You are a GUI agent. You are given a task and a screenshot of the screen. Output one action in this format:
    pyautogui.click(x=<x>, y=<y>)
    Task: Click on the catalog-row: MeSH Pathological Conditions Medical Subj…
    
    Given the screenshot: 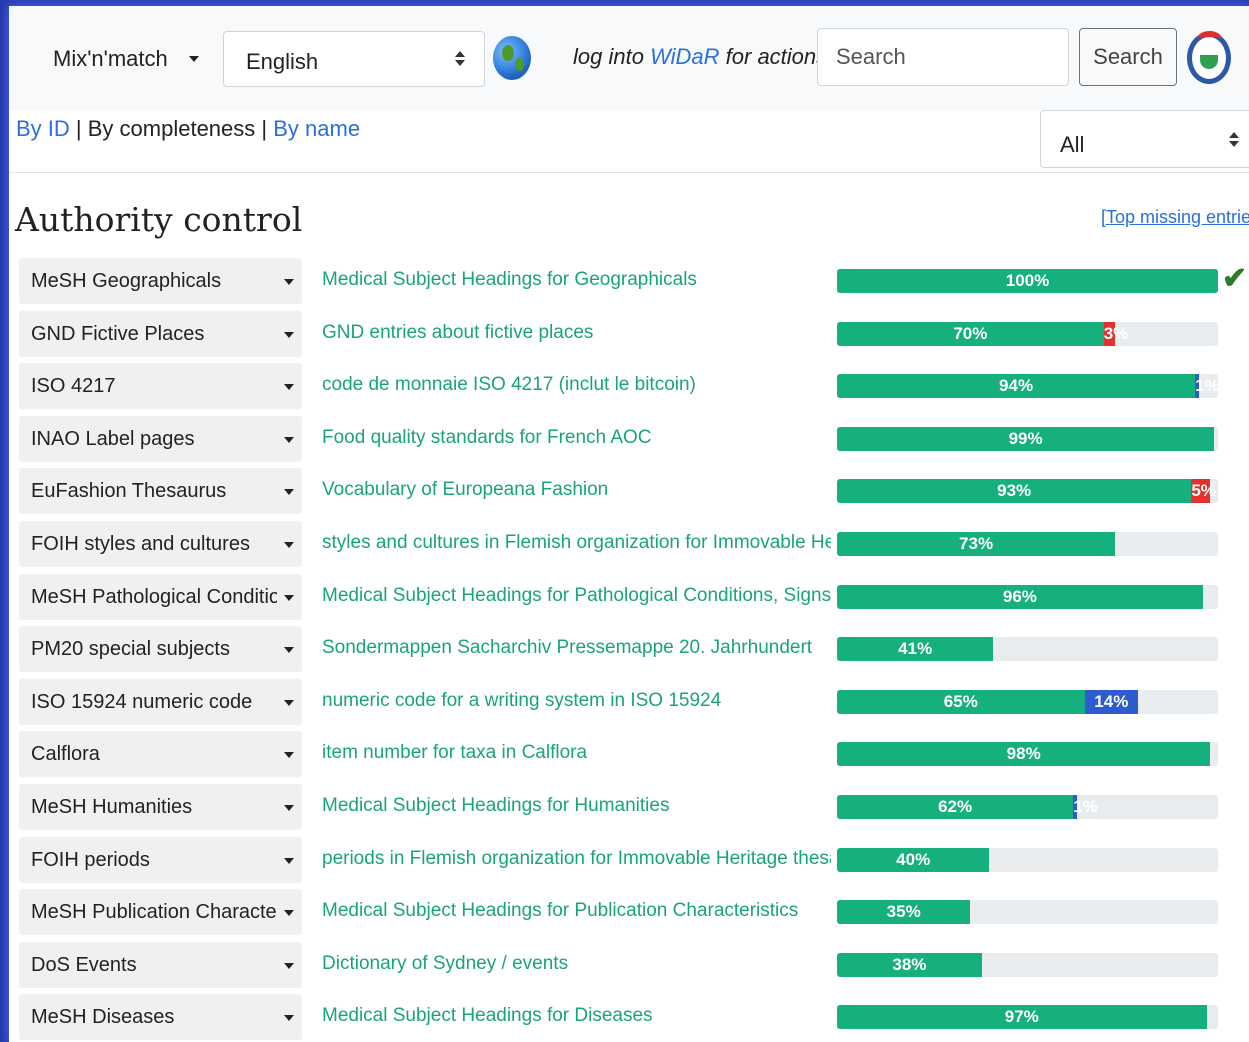 What is the action you would take?
    pyautogui.click(x=629, y=597)
    